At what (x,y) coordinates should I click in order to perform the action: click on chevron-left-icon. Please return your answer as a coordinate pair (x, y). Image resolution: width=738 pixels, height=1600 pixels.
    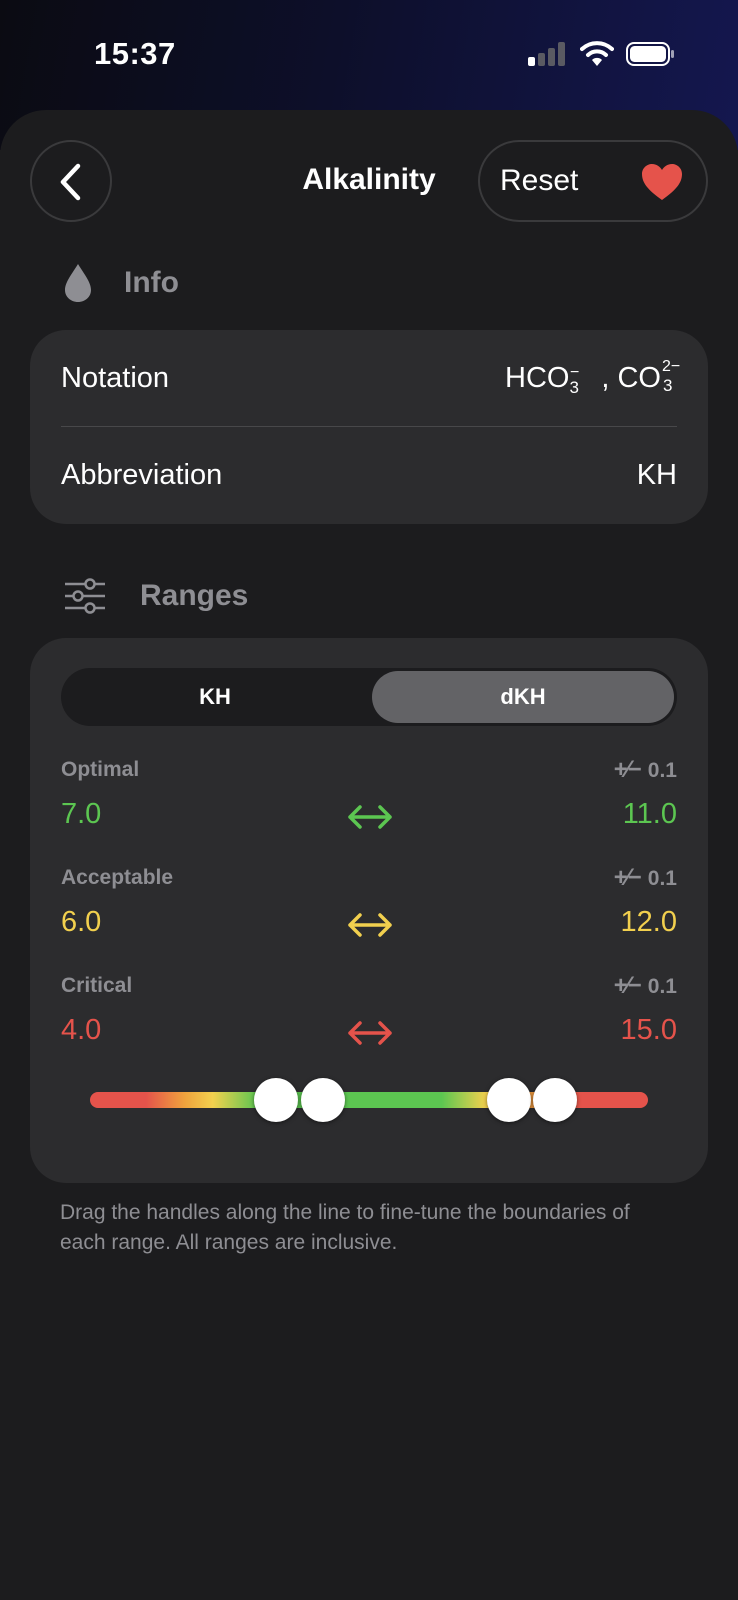
    Looking at the image, I should click on (70, 182).